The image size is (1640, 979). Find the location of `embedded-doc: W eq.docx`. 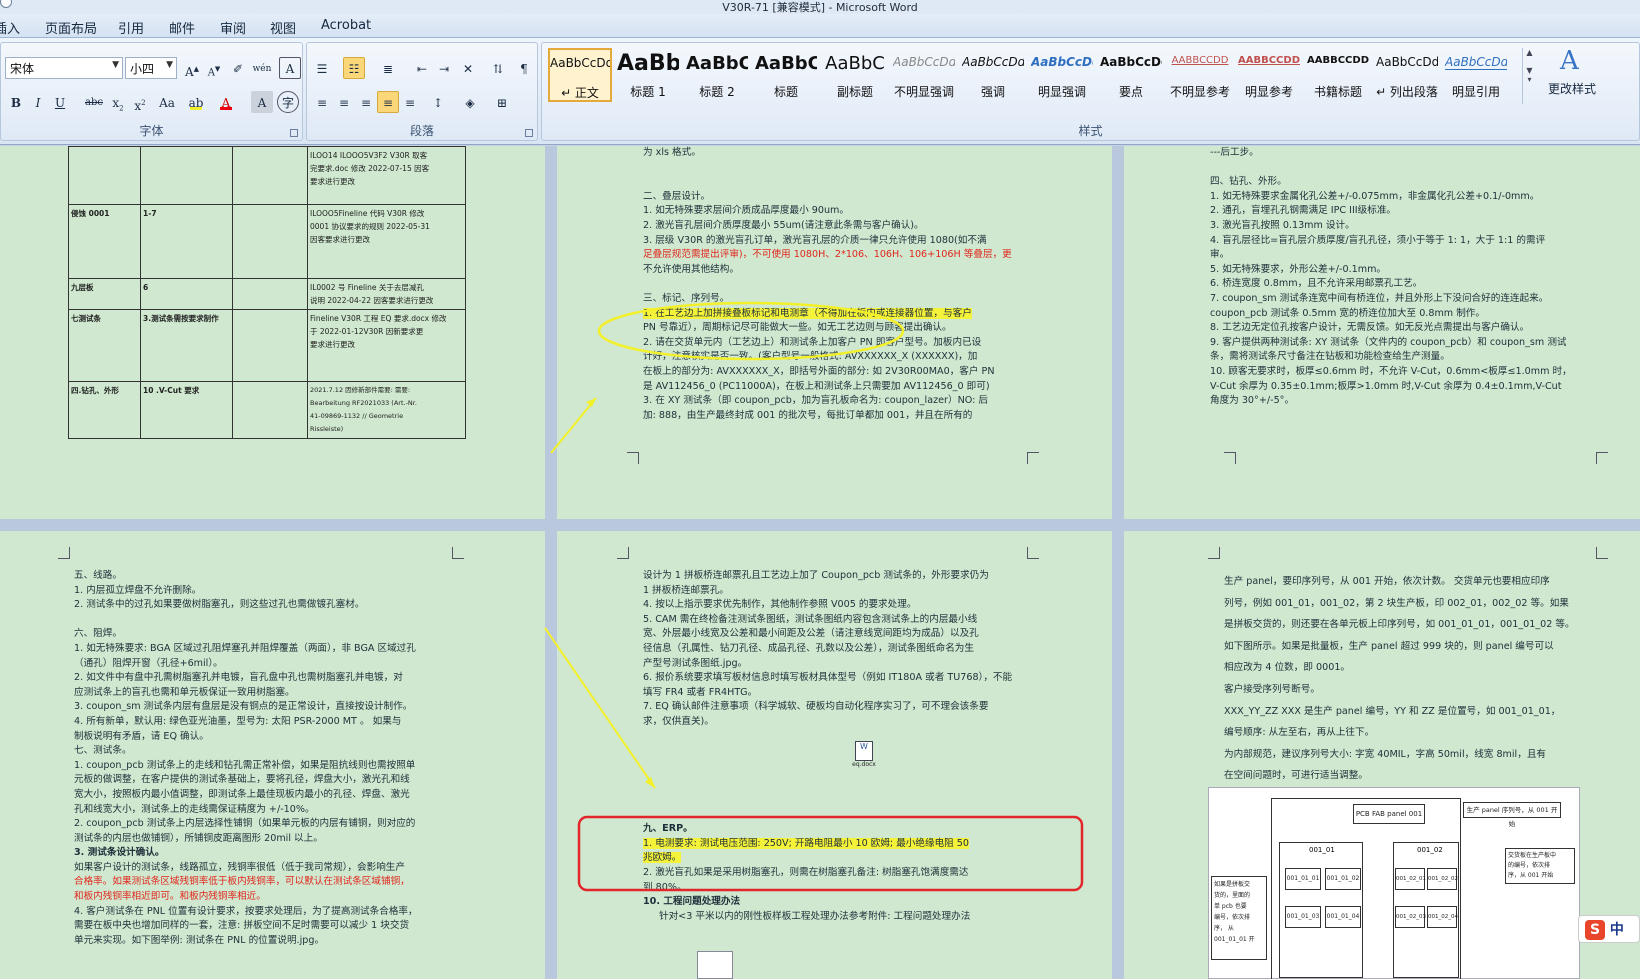

embedded-doc: W eq.docx is located at coordinates (864, 754).